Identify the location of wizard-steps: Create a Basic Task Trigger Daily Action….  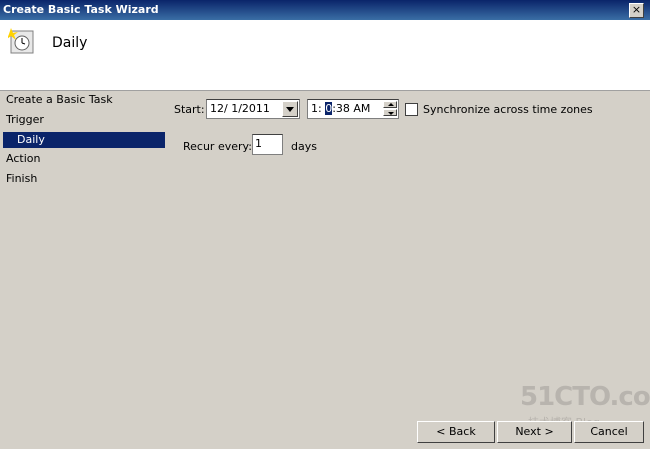
(84, 191).